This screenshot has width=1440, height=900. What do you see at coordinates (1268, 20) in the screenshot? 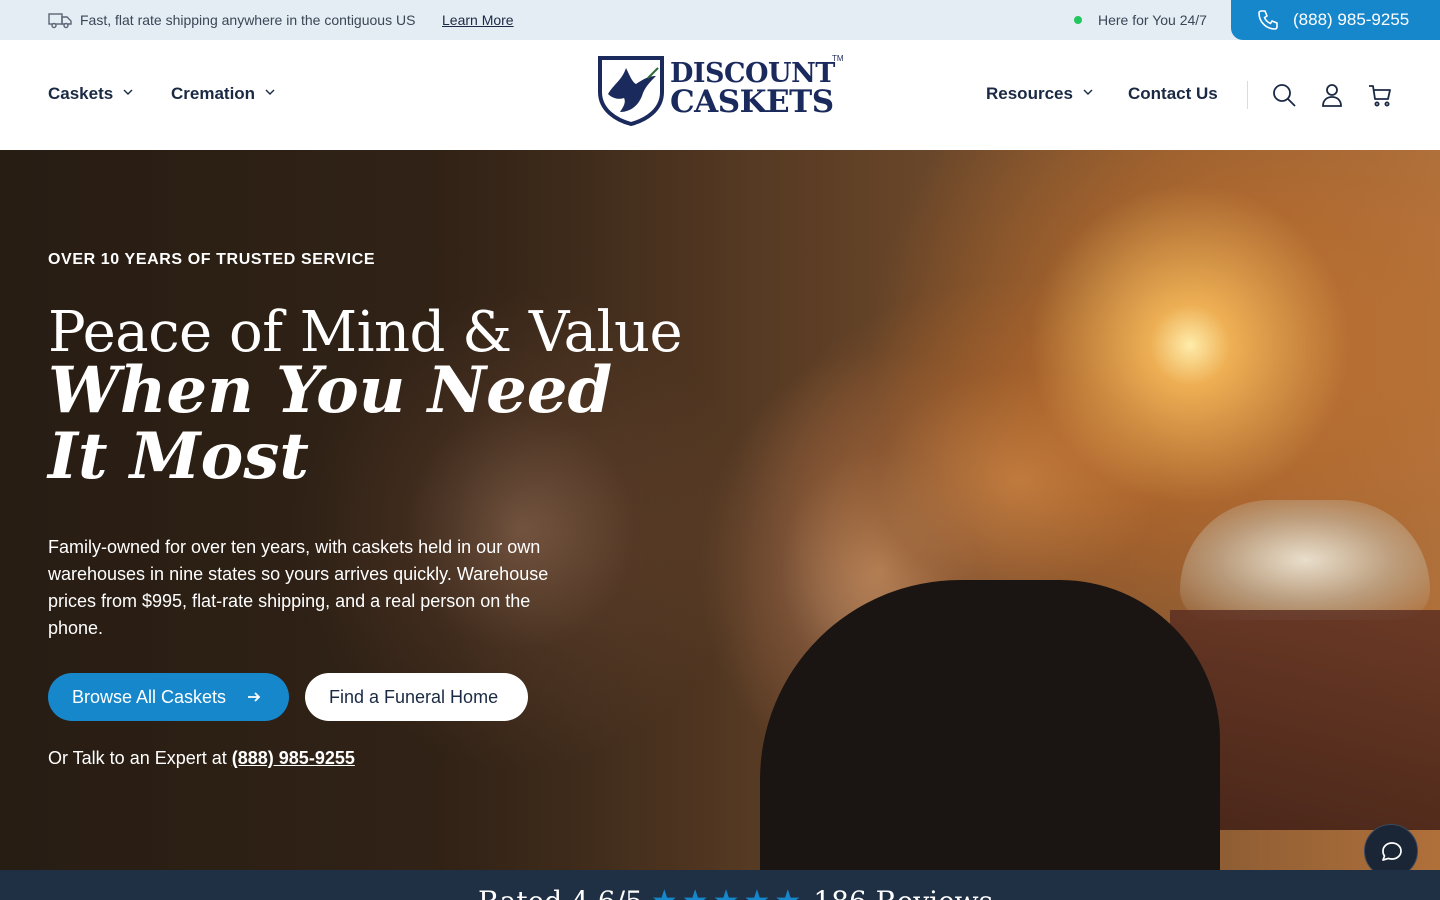
I see `phone-icon` at bounding box center [1268, 20].